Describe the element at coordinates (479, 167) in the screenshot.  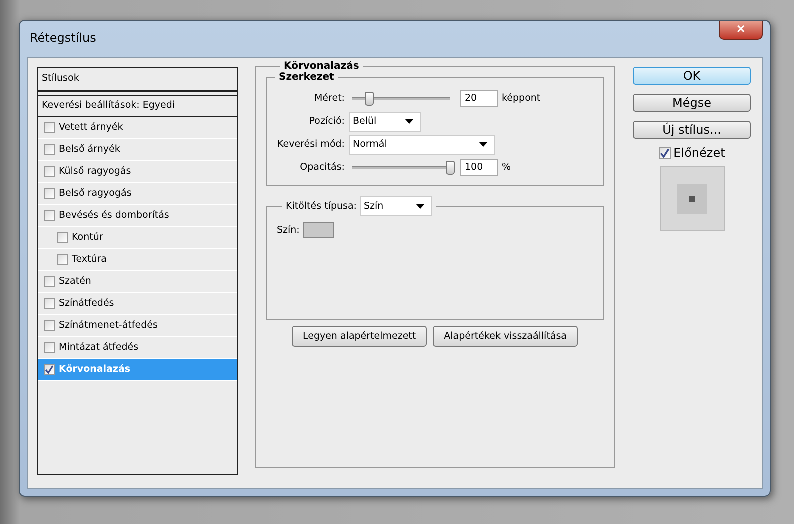
I see `opacity-field: 100` at that location.